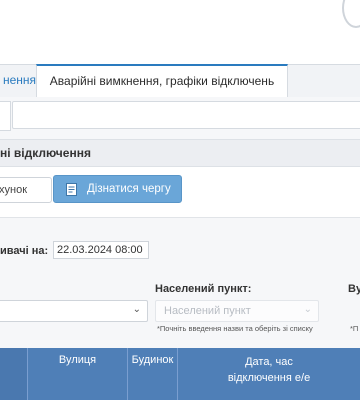 The image size is (360, 400). What do you see at coordinates (71, 189) in the screenshot?
I see `document-icon` at bounding box center [71, 189].